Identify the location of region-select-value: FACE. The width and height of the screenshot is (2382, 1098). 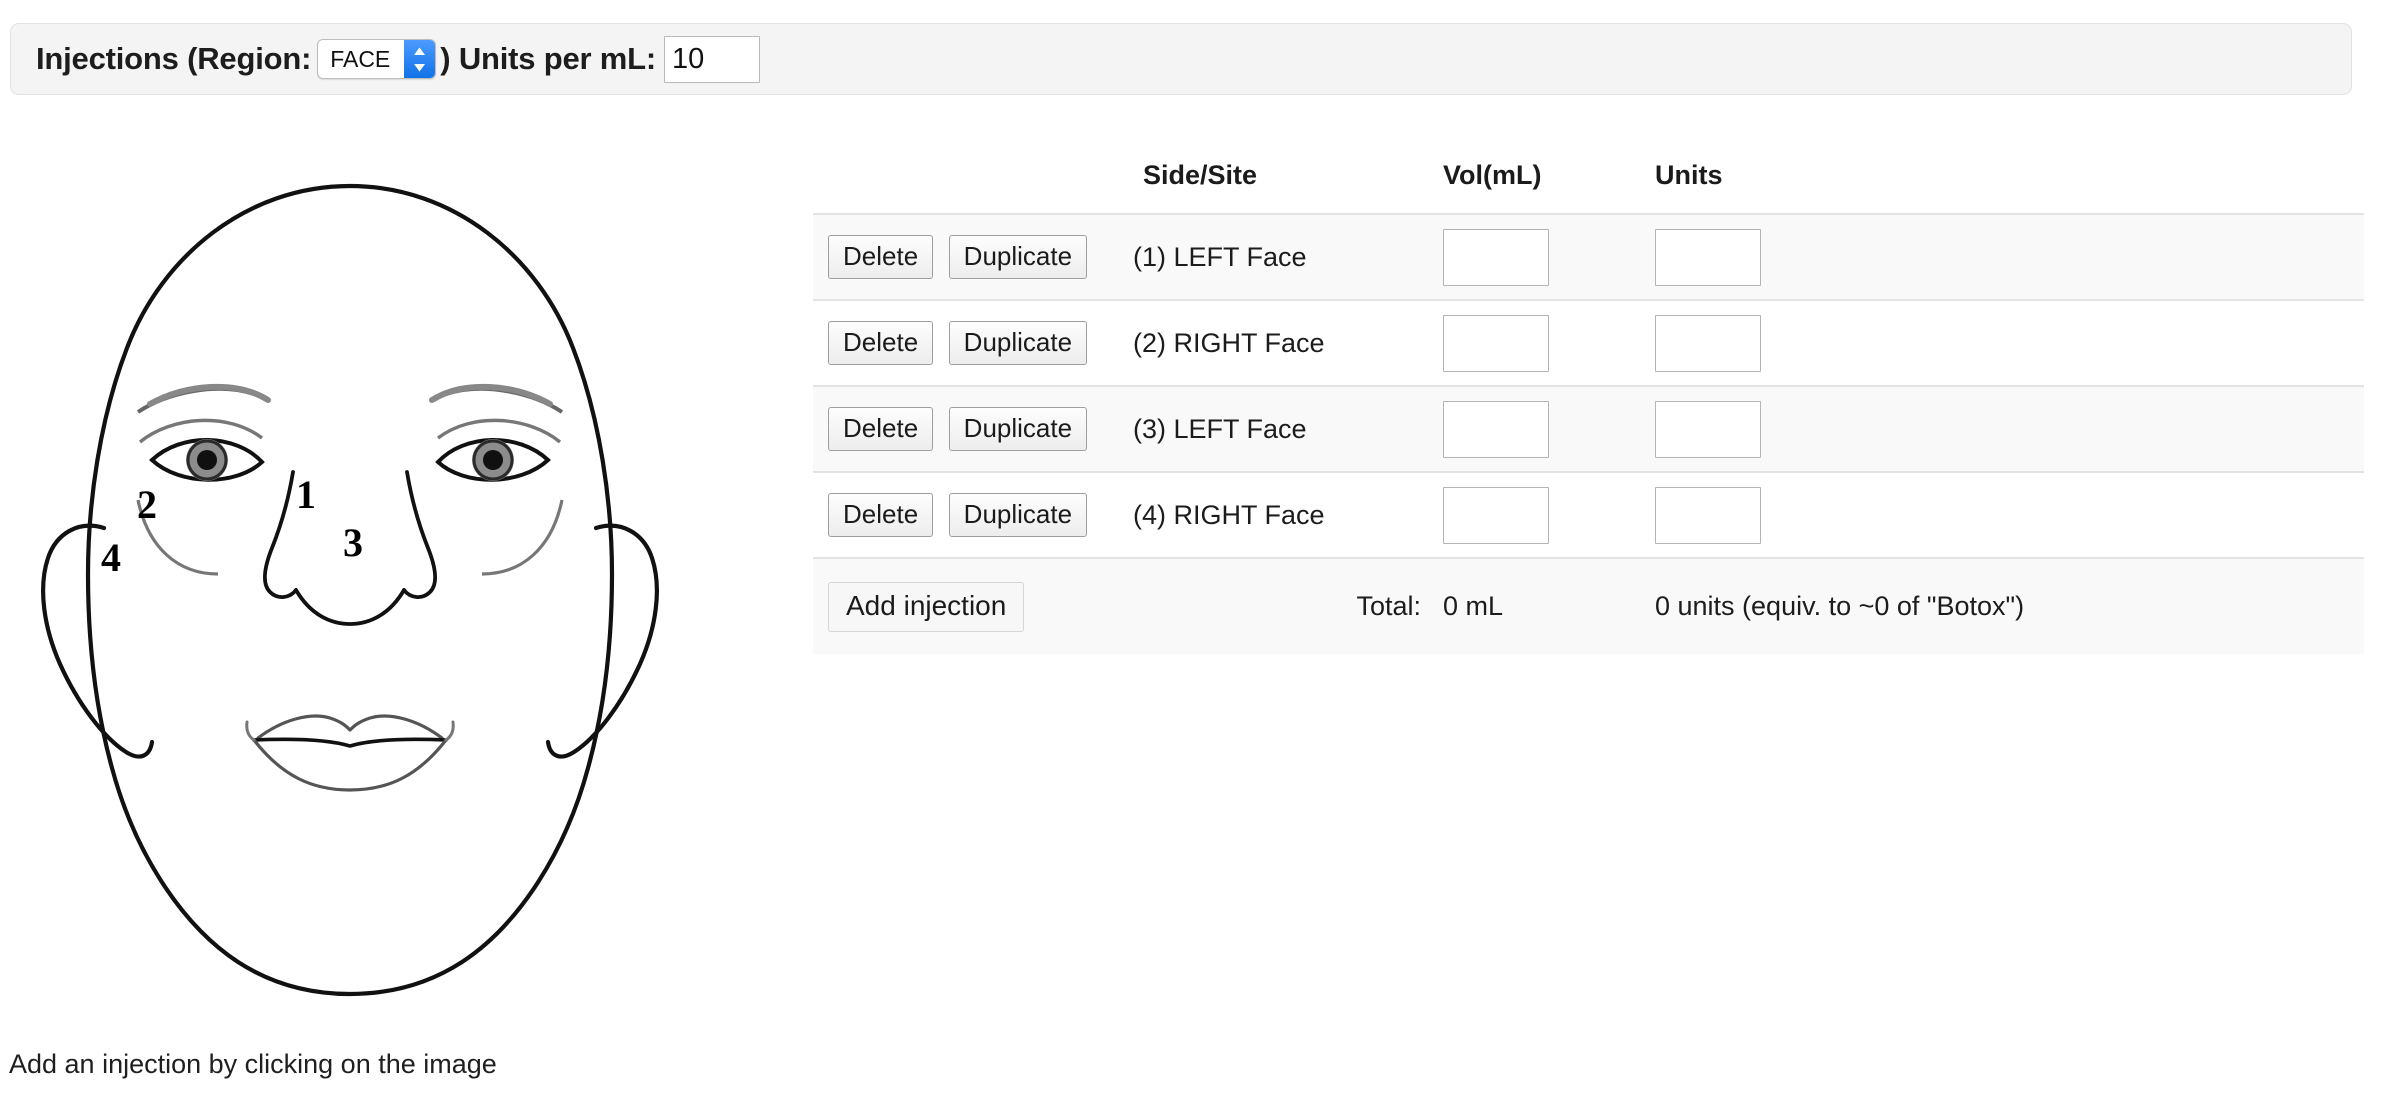
(360, 58).